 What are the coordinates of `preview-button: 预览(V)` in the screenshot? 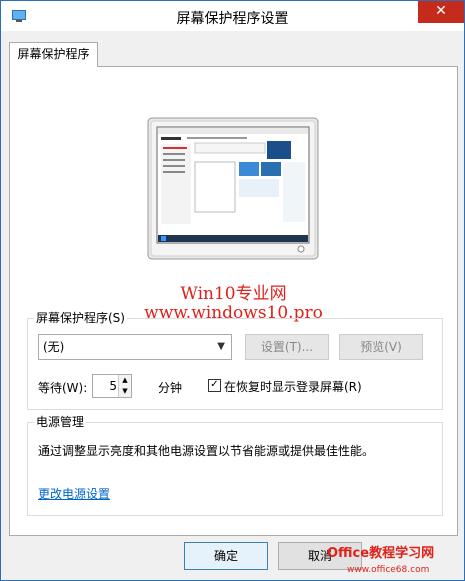 It's located at (381, 347).